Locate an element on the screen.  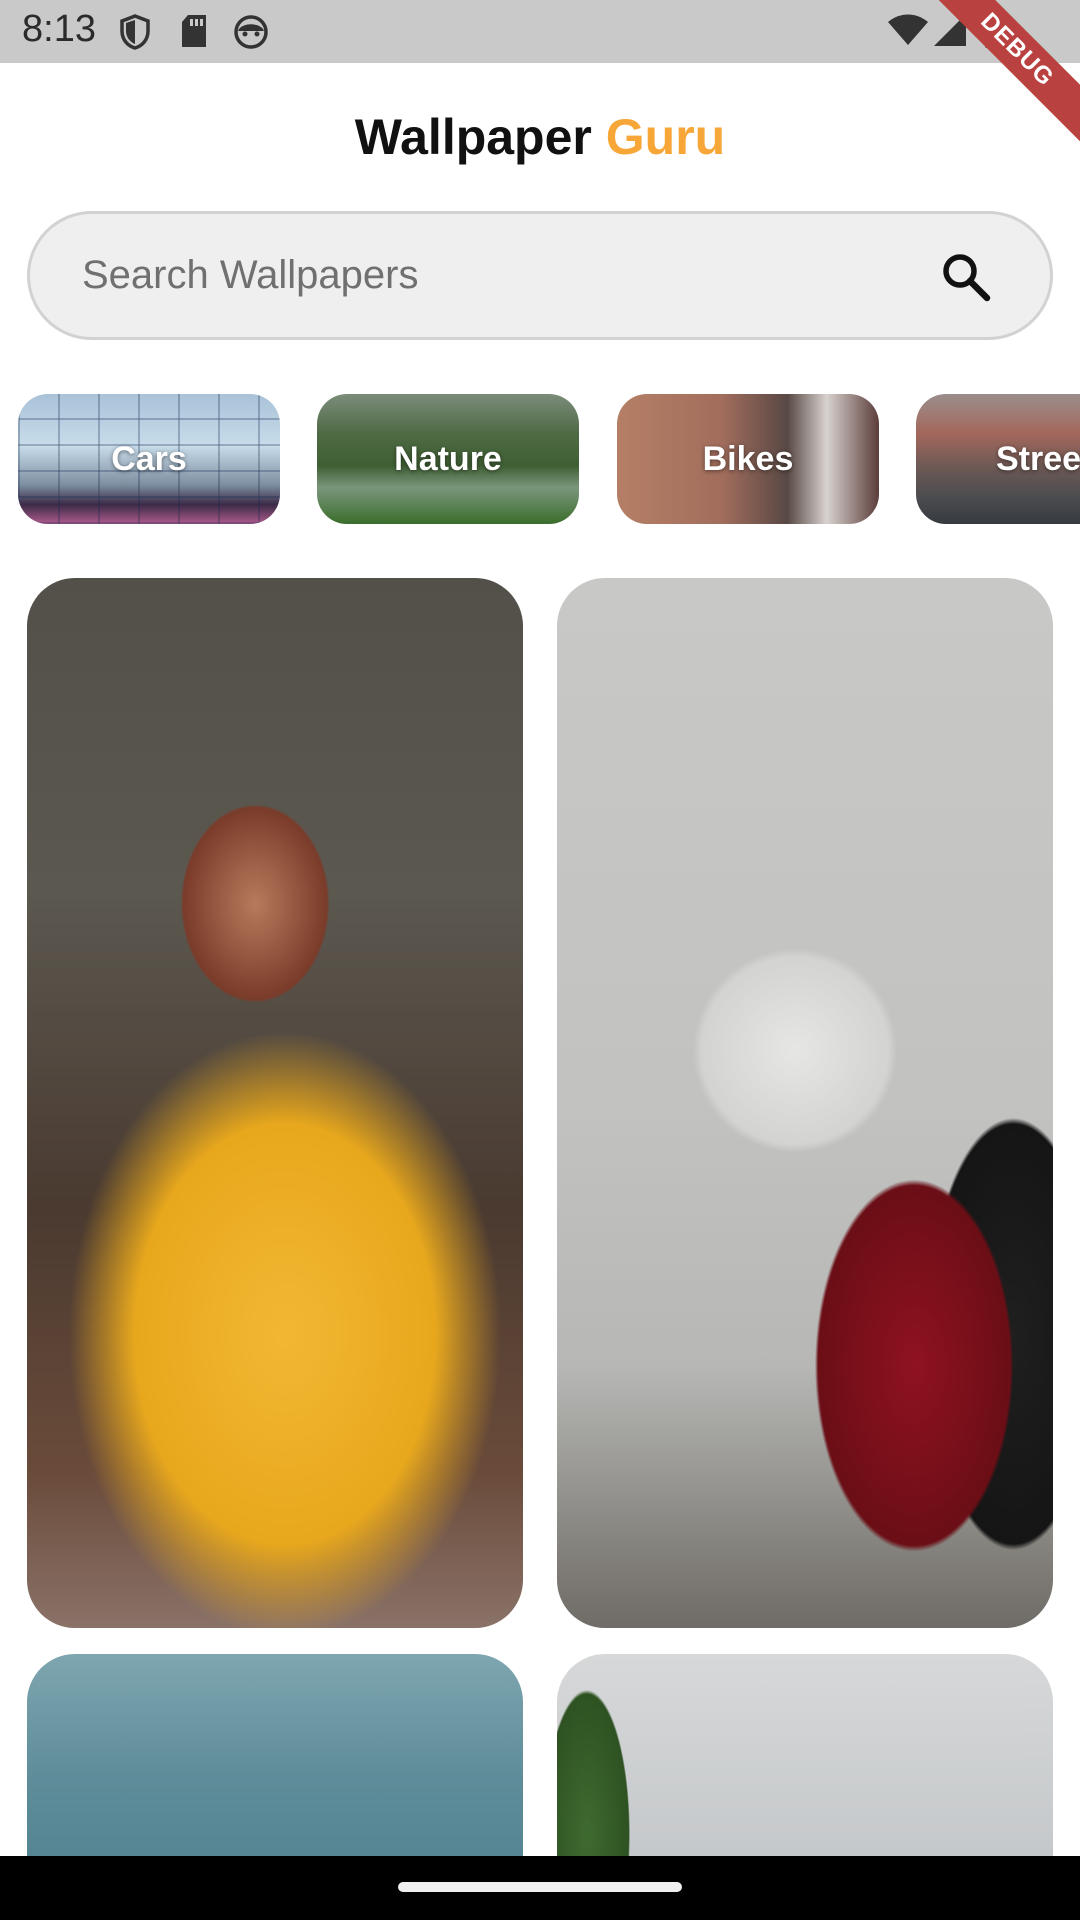
category-street: Street is located at coordinates (998, 459).